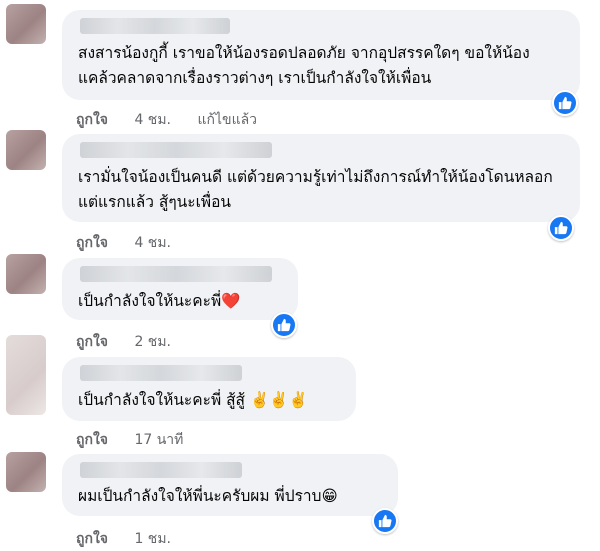 The height and width of the screenshot is (551, 600). Describe the element at coordinates (329, 496) in the screenshot. I see `grin-emoji: 😁` at that location.